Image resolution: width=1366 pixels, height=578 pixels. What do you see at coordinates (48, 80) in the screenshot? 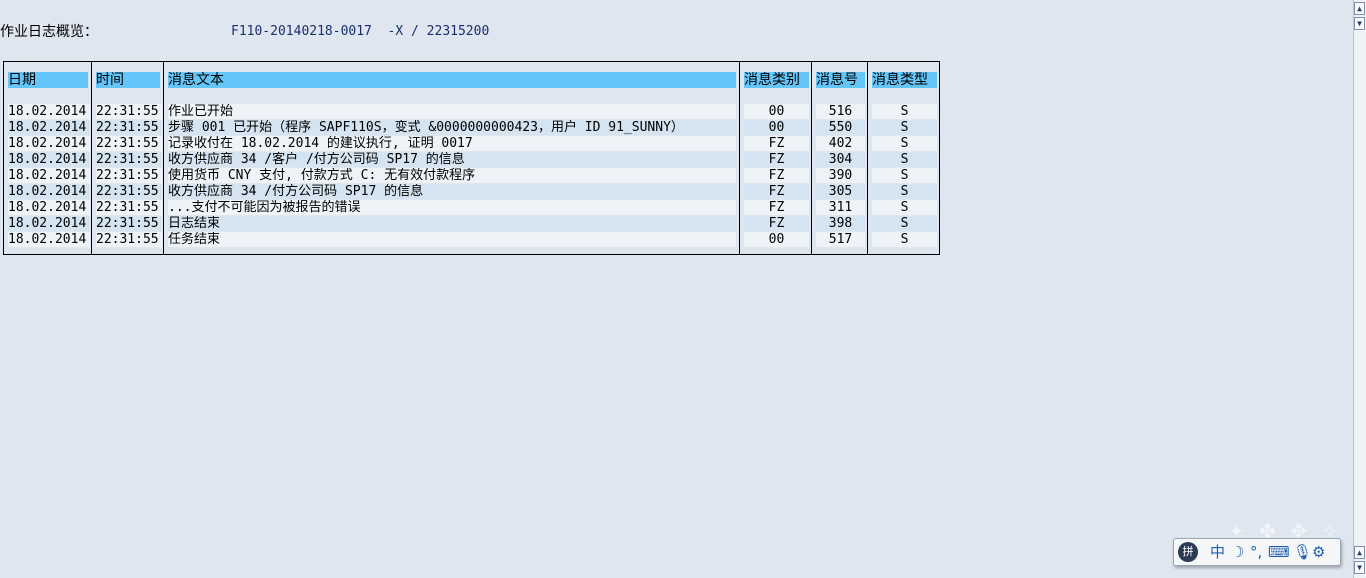
I see `column-header-date: 日期` at bounding box center [48, 80].